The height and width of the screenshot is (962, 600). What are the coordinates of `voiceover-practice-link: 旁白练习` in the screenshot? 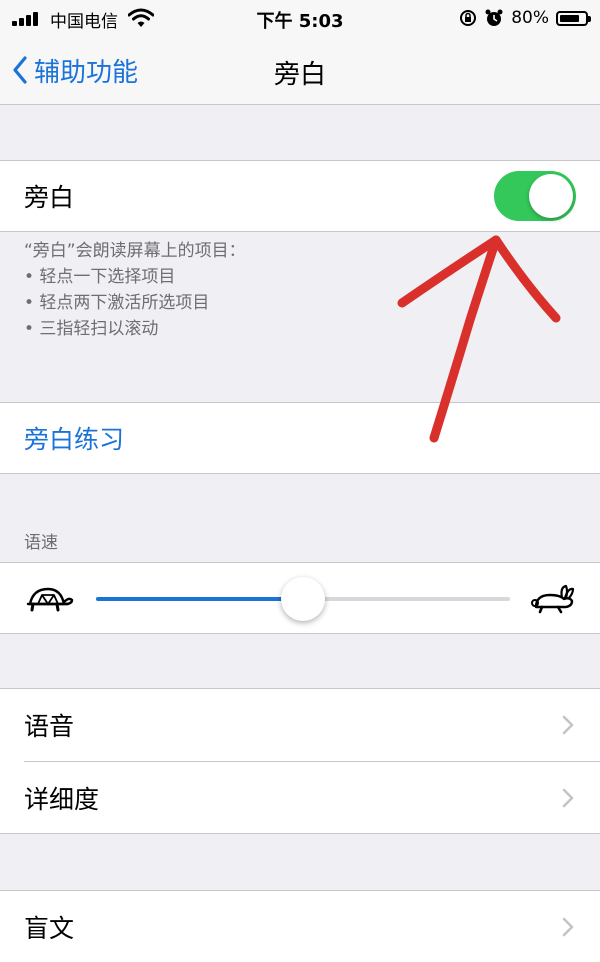 It's located at (74, 438).